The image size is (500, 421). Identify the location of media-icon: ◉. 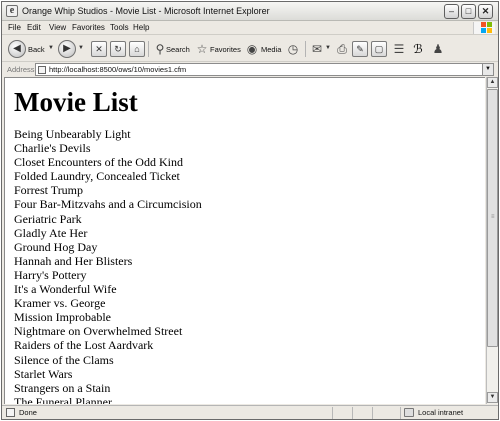
(252, 49).